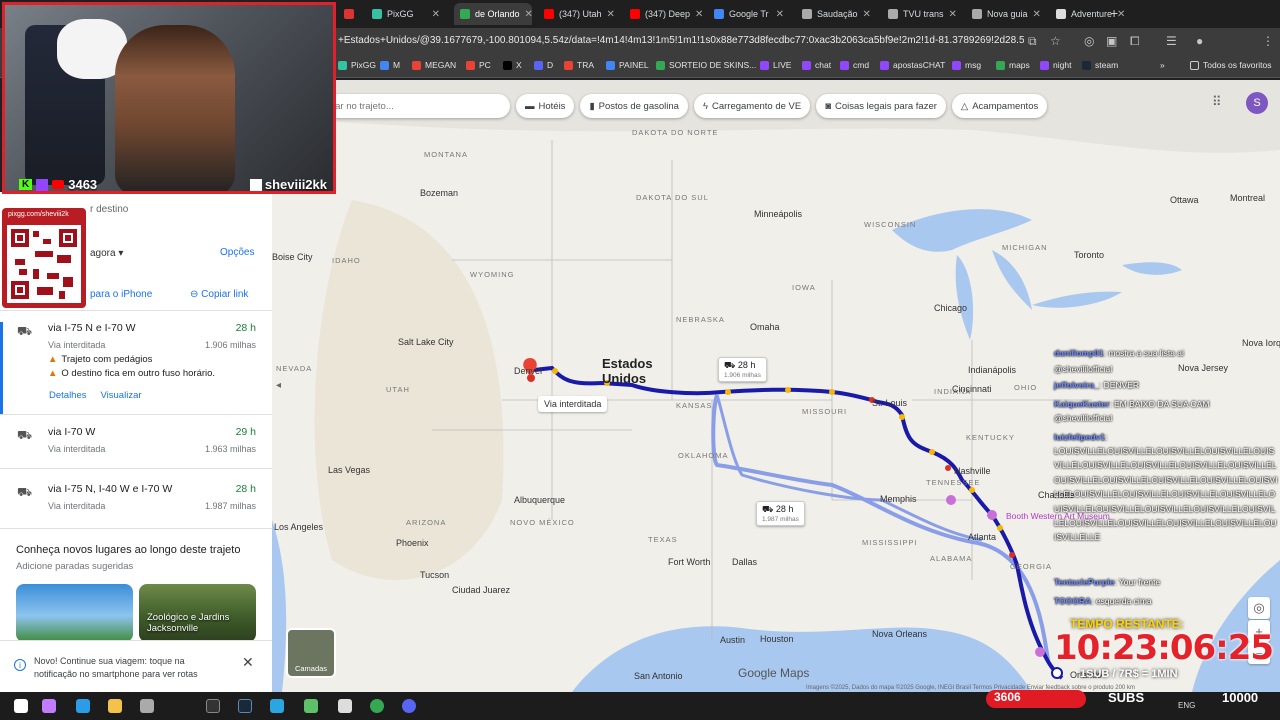  I want to click on windows-start-icon, so click(21, 706).